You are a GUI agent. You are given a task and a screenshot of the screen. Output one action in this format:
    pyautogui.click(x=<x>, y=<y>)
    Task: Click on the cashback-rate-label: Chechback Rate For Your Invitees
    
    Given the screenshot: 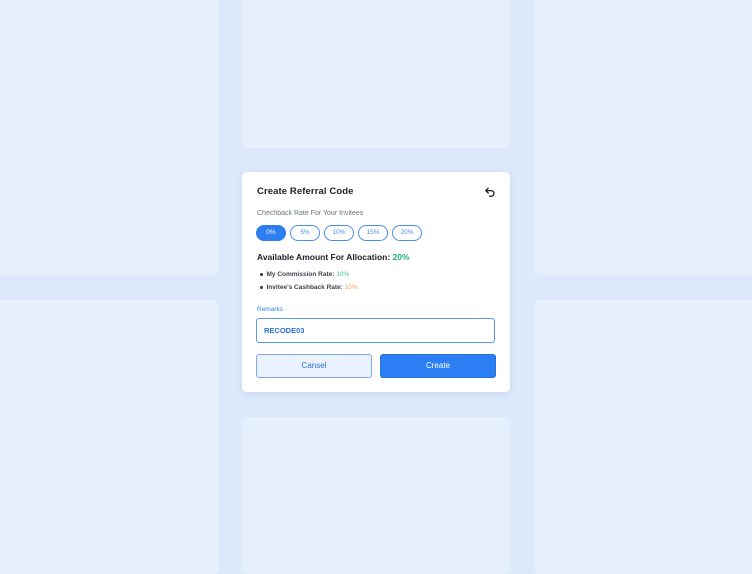 What is the action you would take?
    pyautogui.click(x=310, y=213)
    